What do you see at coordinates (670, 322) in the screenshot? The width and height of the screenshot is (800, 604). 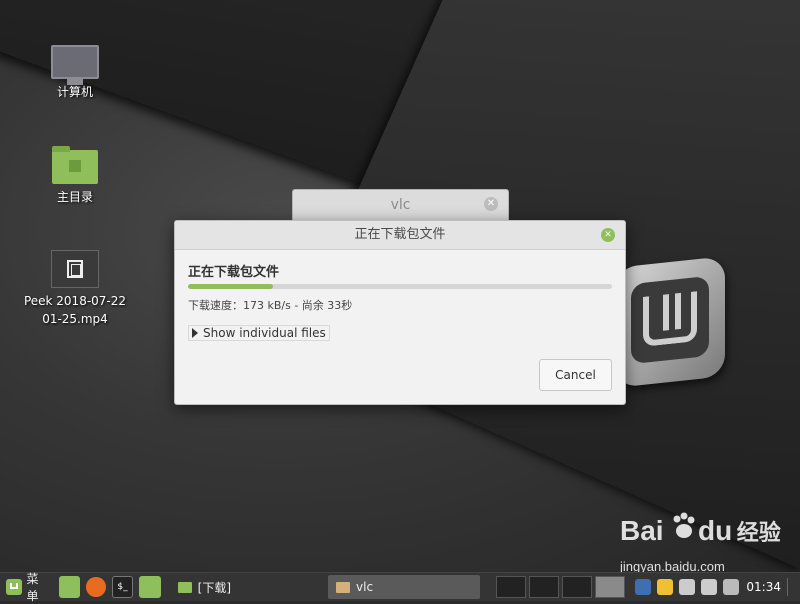 I see `linux-mint-logo` at bounding box center [670, 322].